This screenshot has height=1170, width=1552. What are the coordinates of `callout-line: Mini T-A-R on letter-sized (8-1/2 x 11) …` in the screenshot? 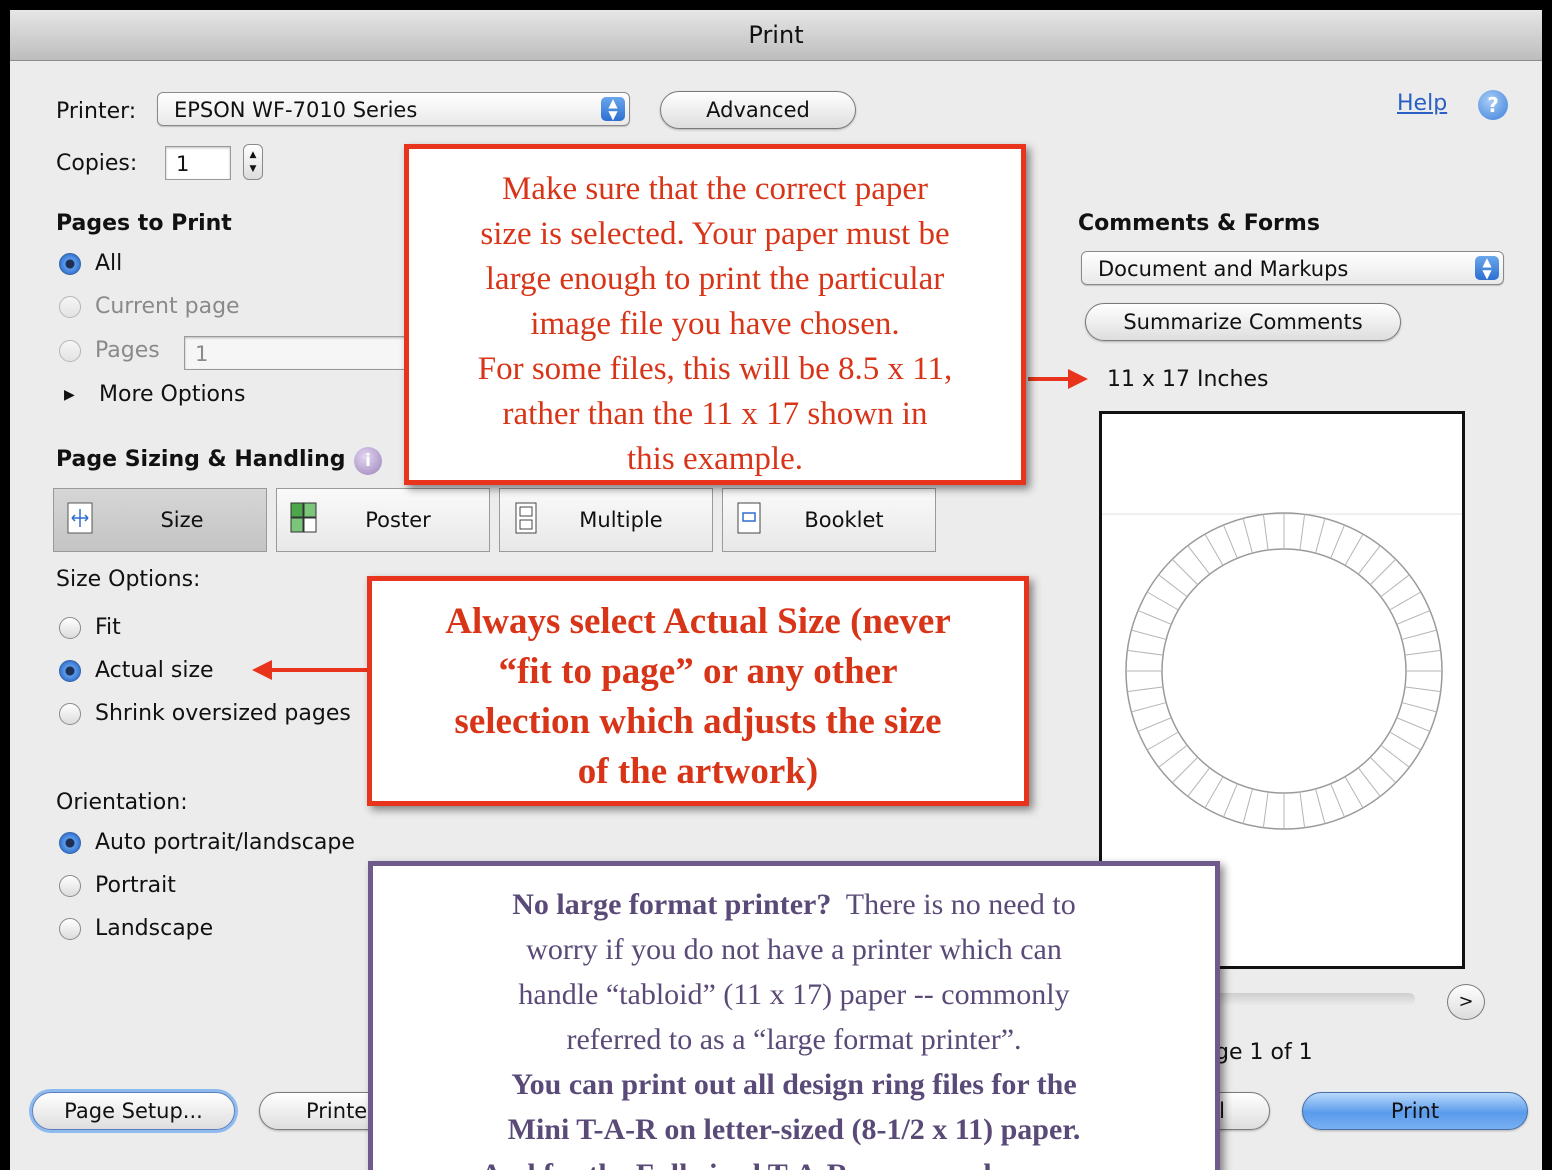 It's located at (794, 1129).